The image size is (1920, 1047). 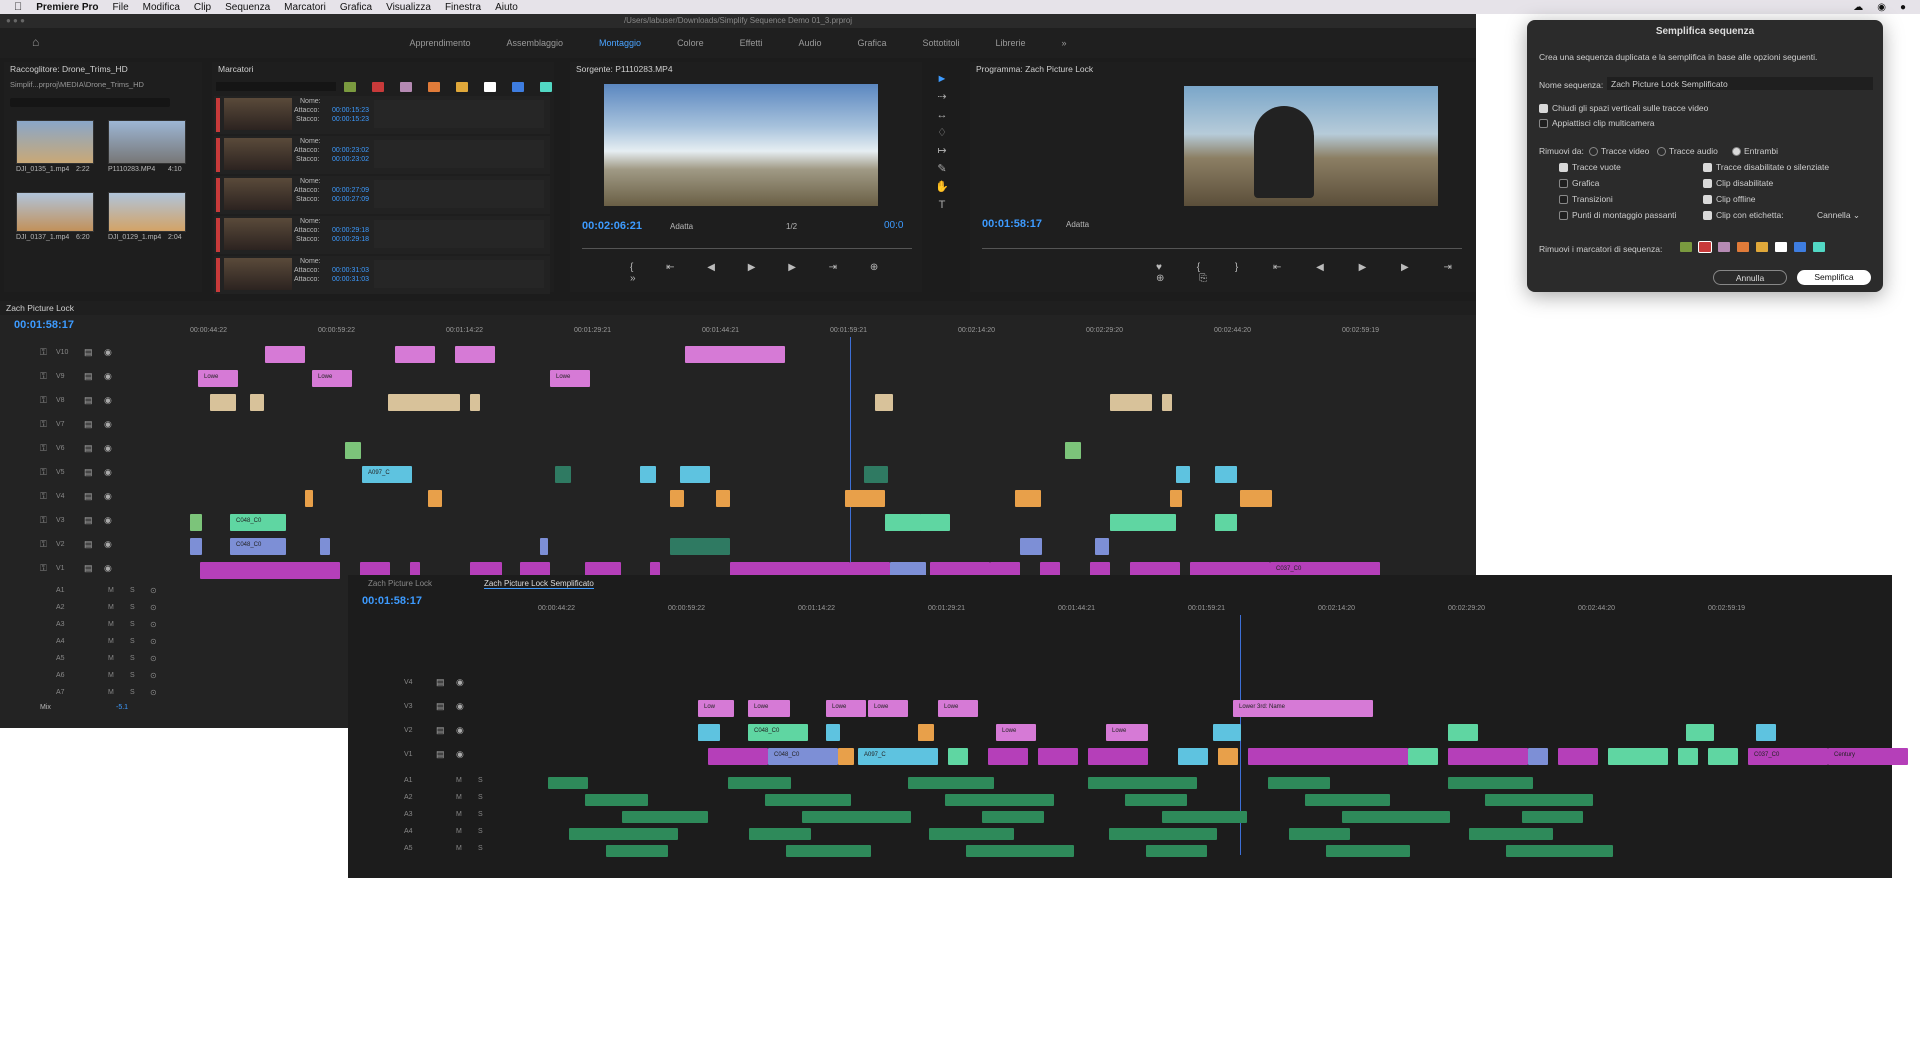 What do you see at coordinates (1858, 7) in the screenshot?
I see `cloud-icon: ☁` at bounding box center [1858, 7].